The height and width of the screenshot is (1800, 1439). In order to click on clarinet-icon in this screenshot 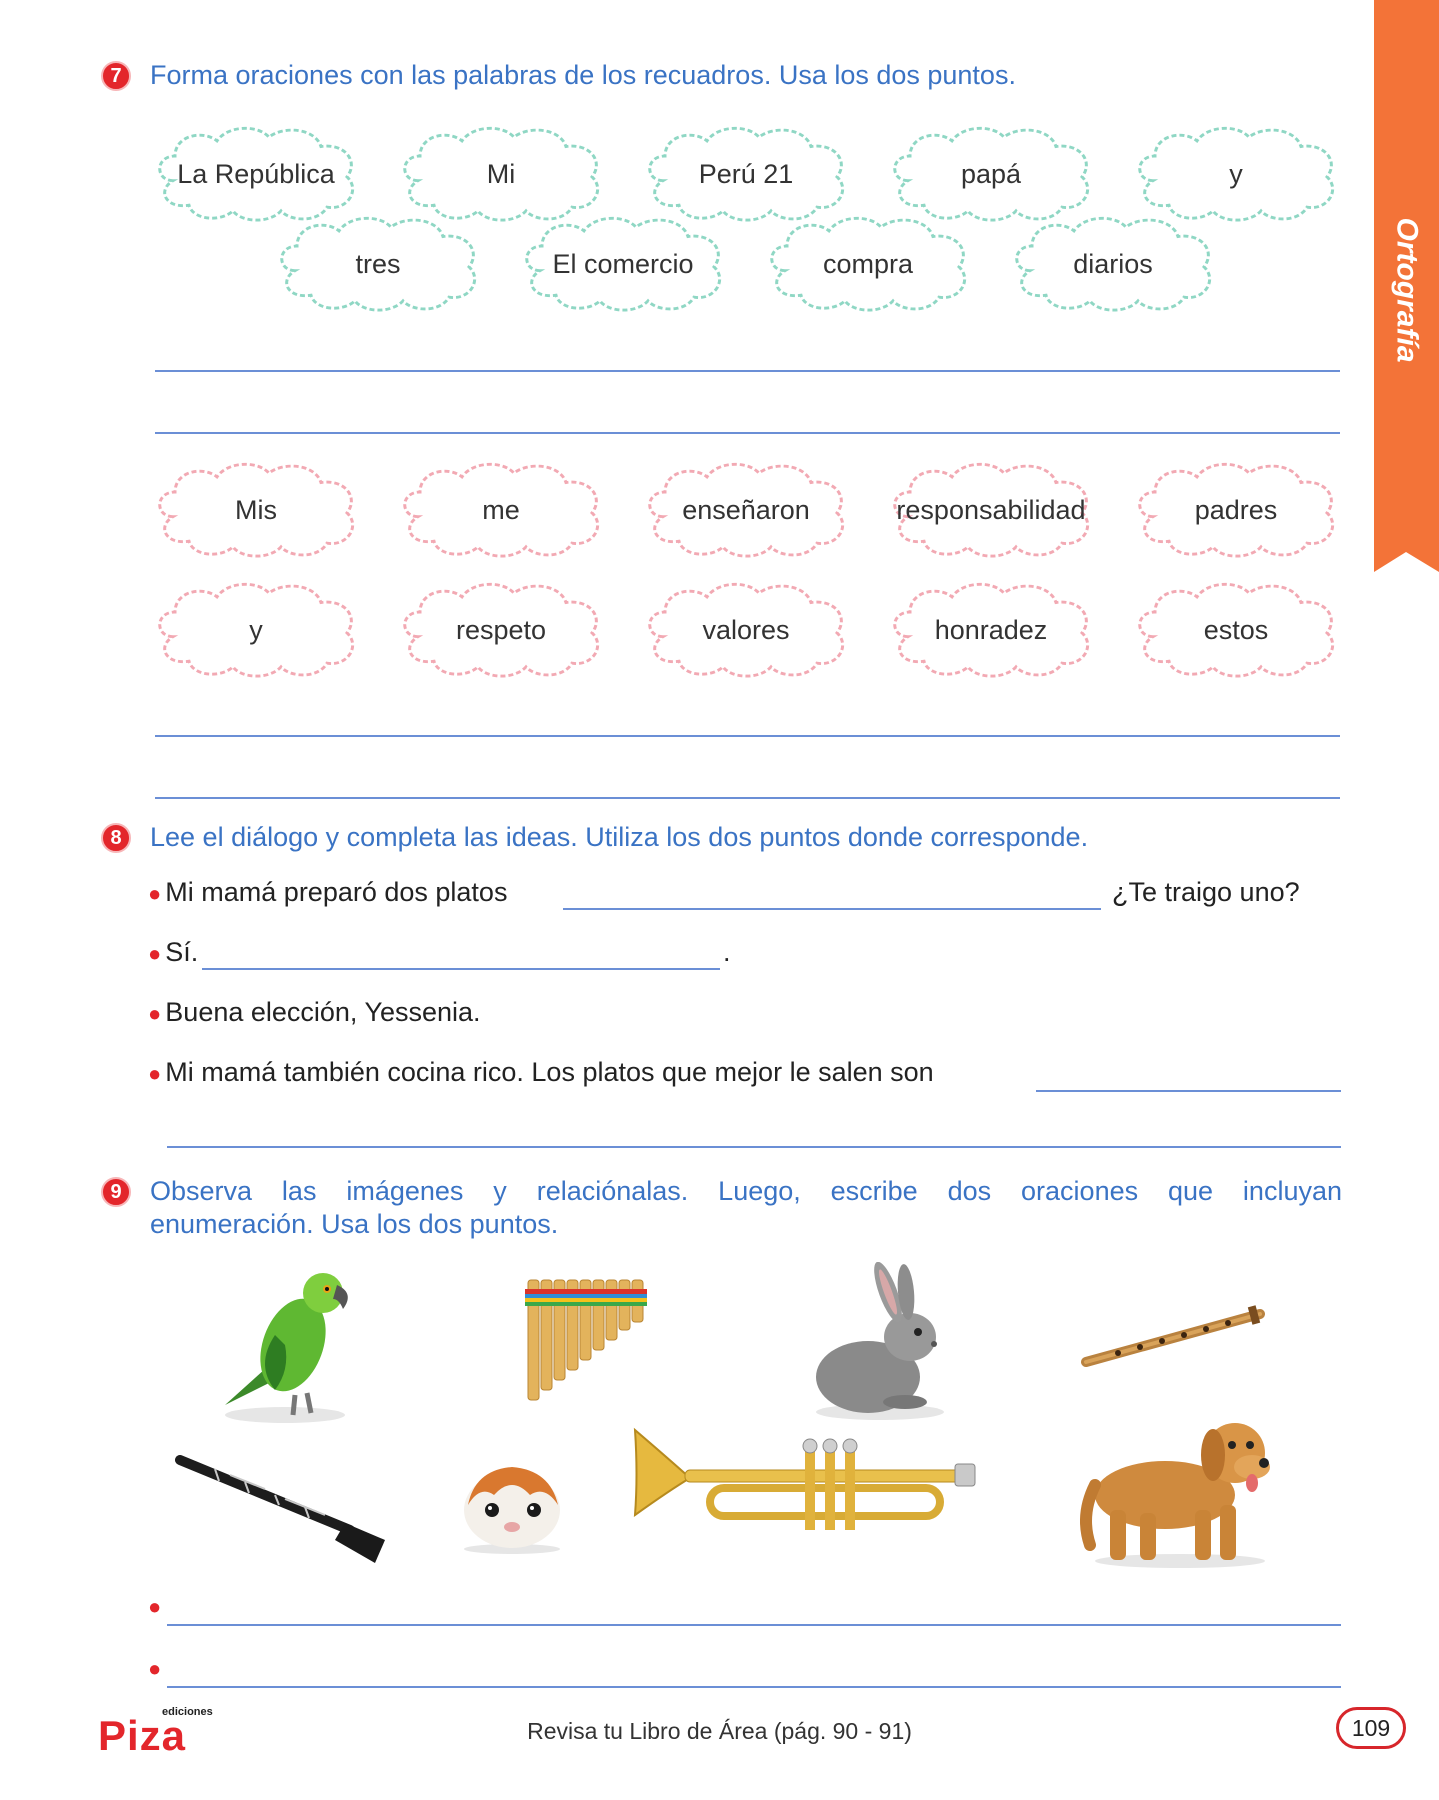, I will do `click(282, 1510)`.